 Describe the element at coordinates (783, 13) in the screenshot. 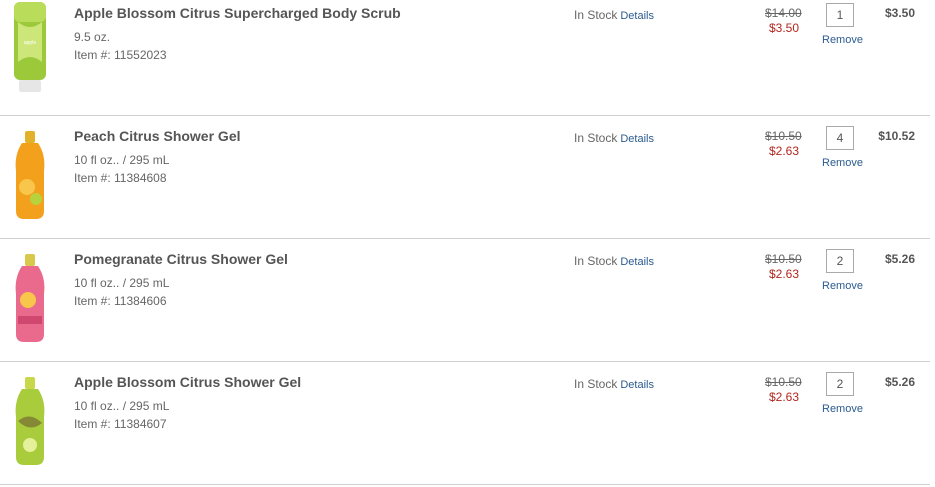

I see `original-price: $14.00` at that location.